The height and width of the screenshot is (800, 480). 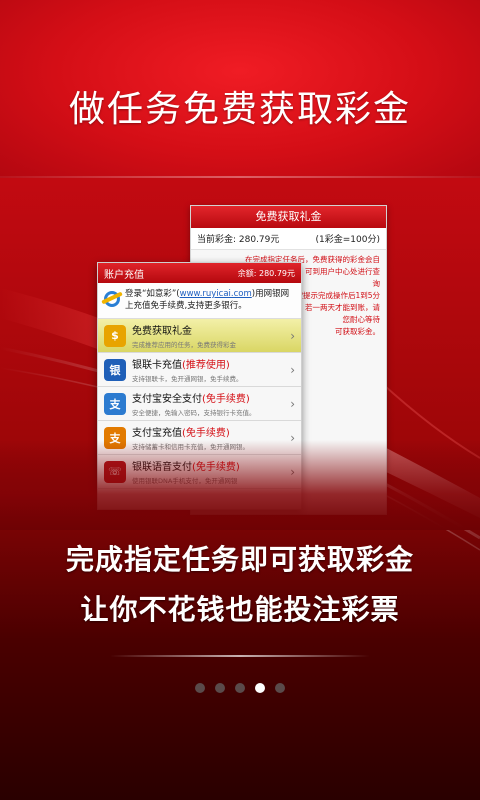 I want to click on cards-fade-overlay, so click(x=240, y=485).